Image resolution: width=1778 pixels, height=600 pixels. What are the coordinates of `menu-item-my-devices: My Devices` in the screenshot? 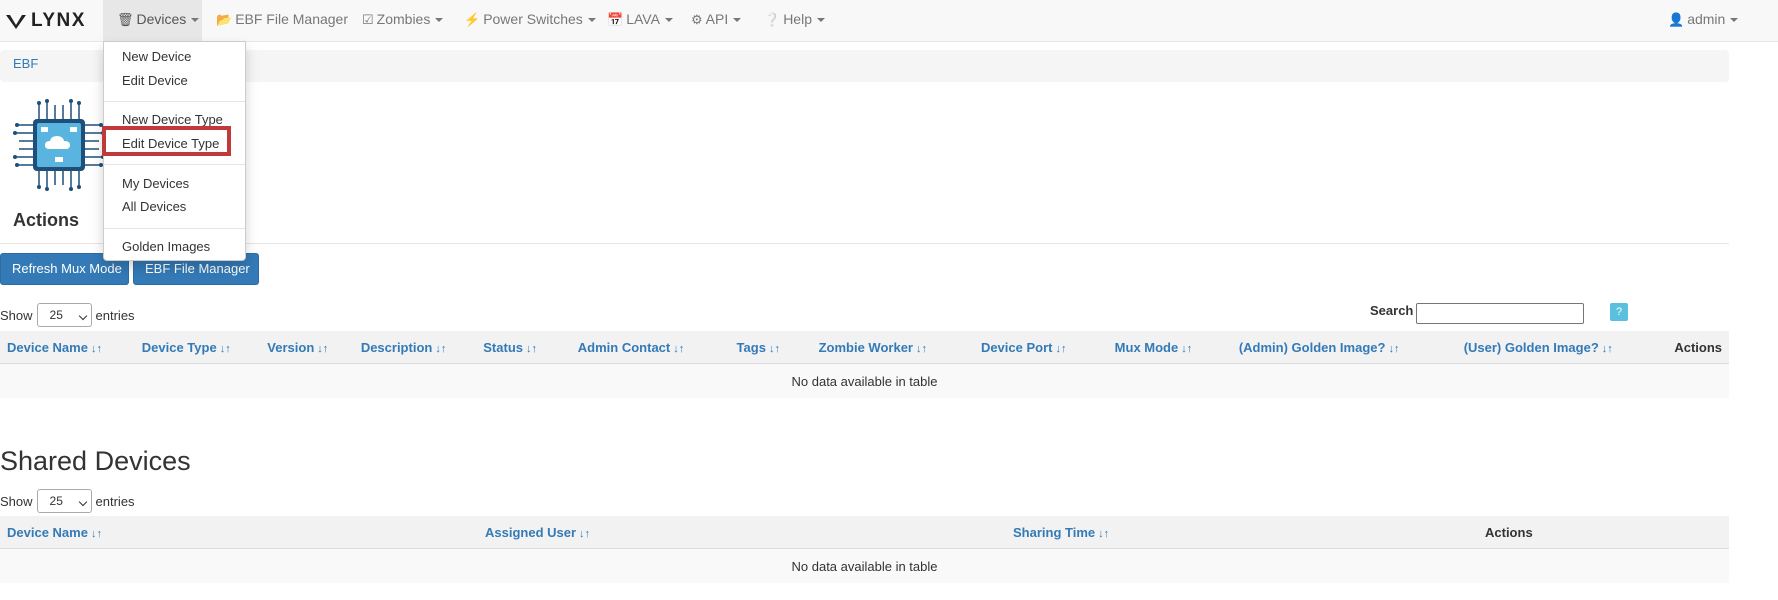 It's located at (155, 183).